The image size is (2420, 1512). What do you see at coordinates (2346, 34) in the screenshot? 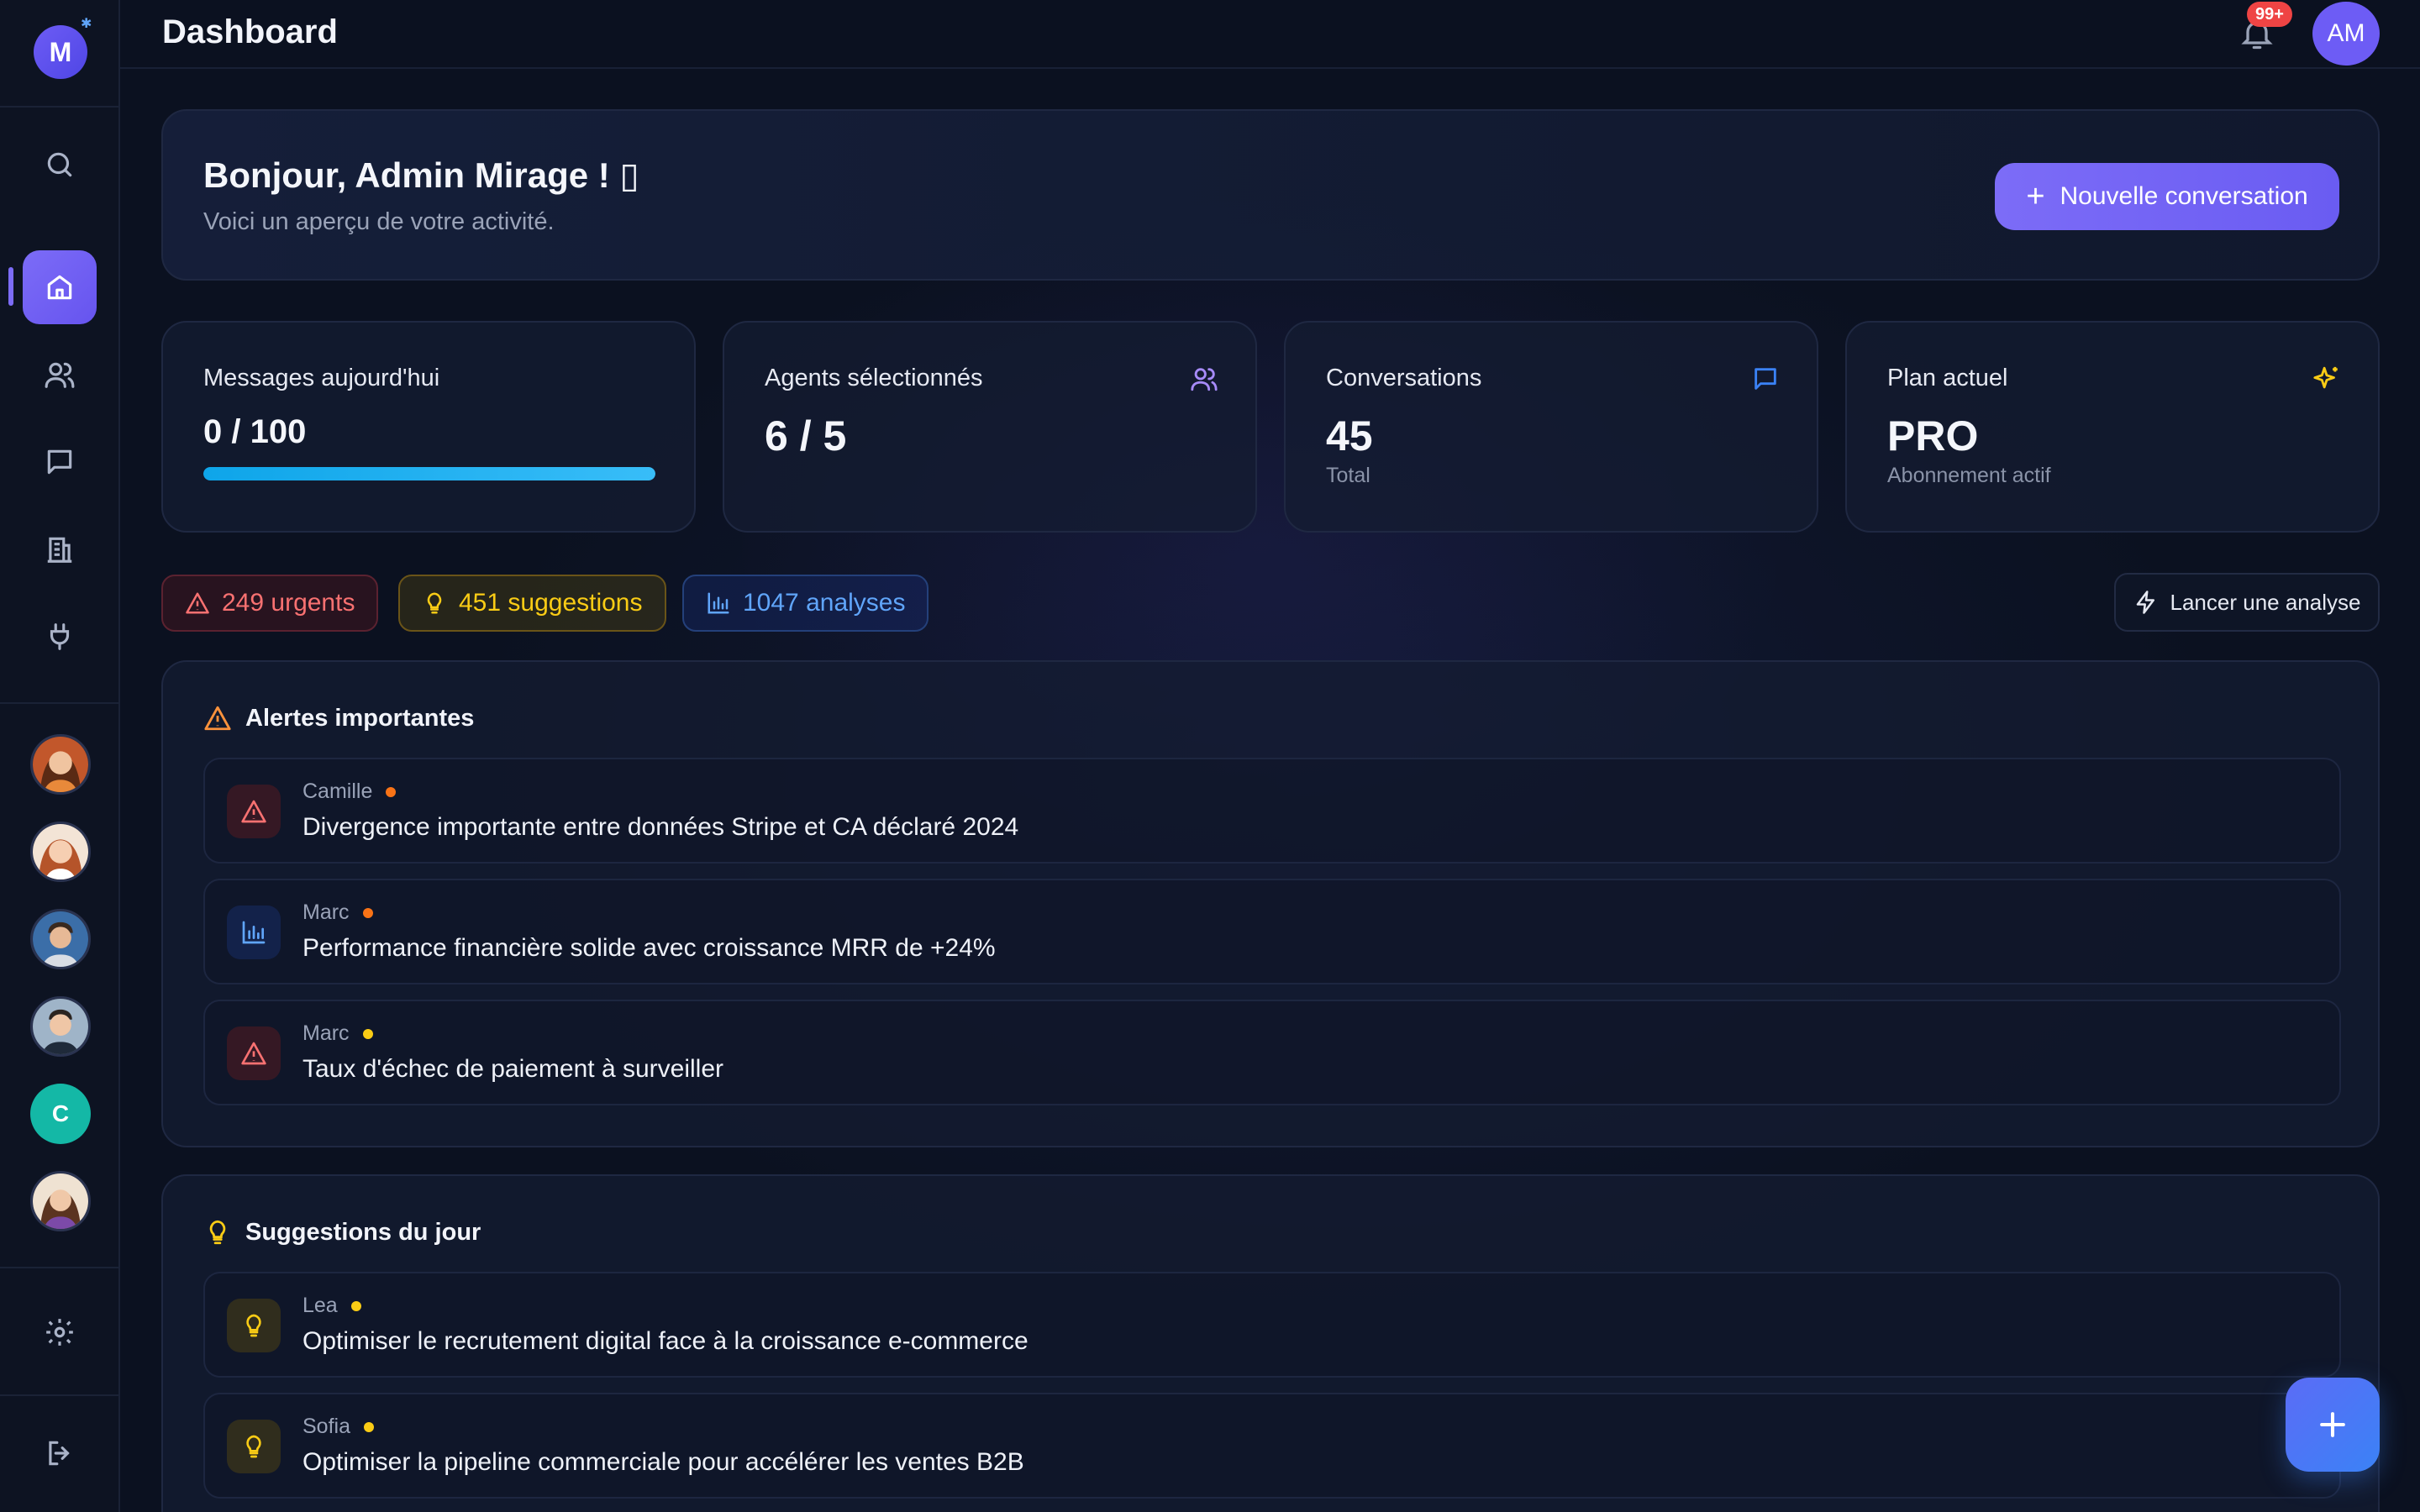
I see `user-avatar: AM` at bounding box center [2346, 34].